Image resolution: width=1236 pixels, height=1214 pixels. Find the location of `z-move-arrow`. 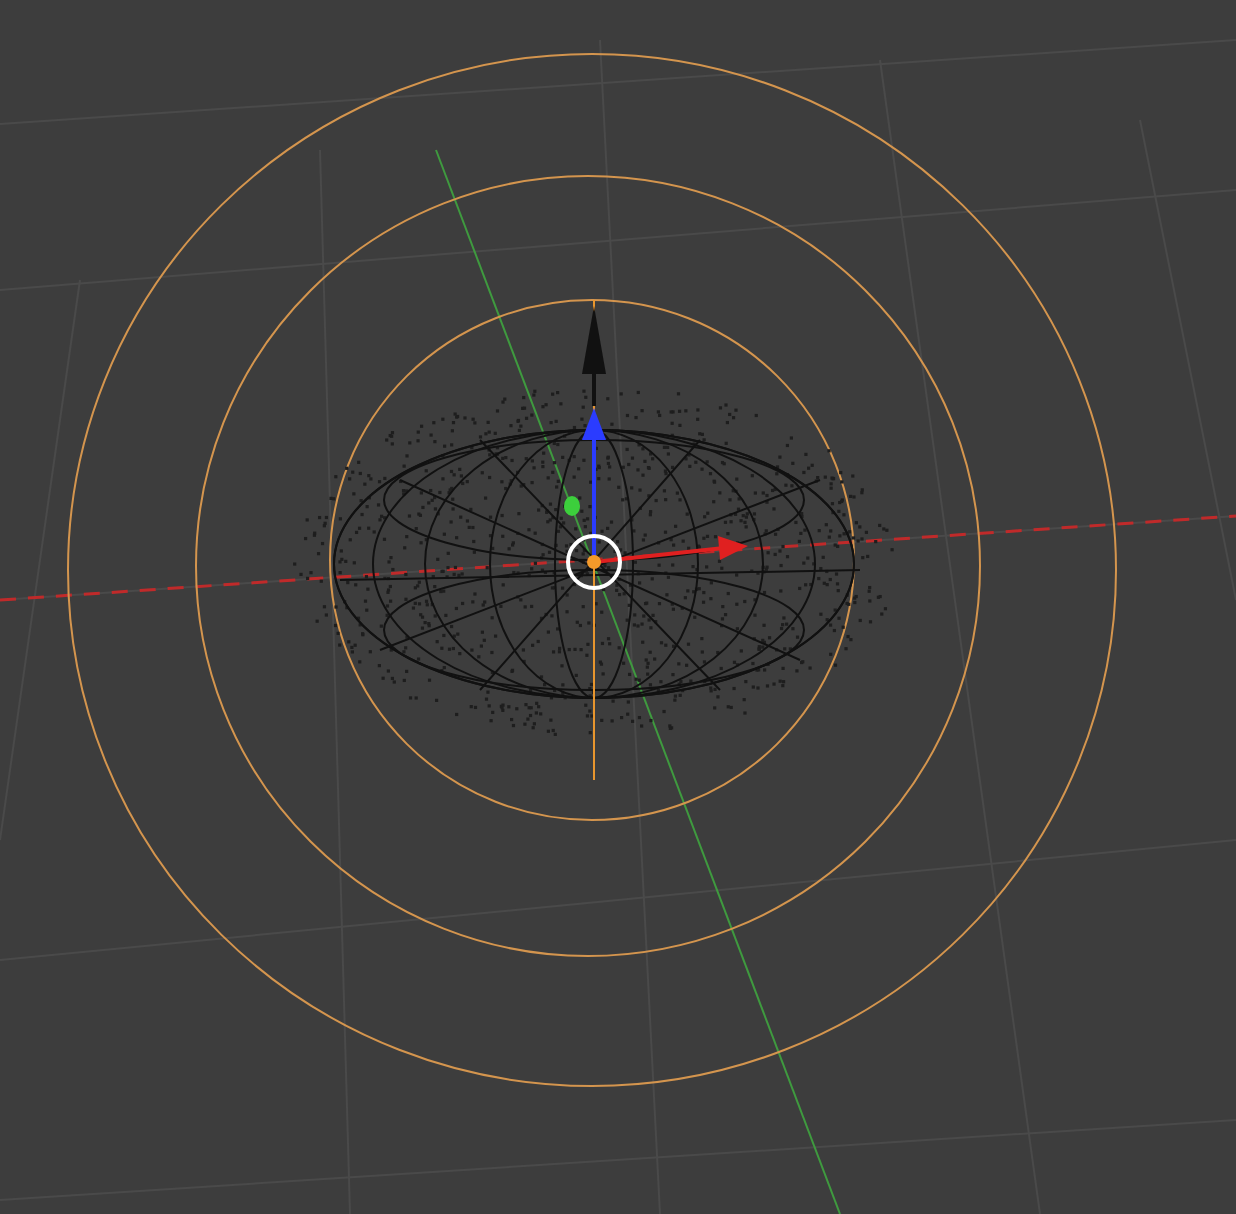

z-move-arrow is located at coordinates (594, 484).